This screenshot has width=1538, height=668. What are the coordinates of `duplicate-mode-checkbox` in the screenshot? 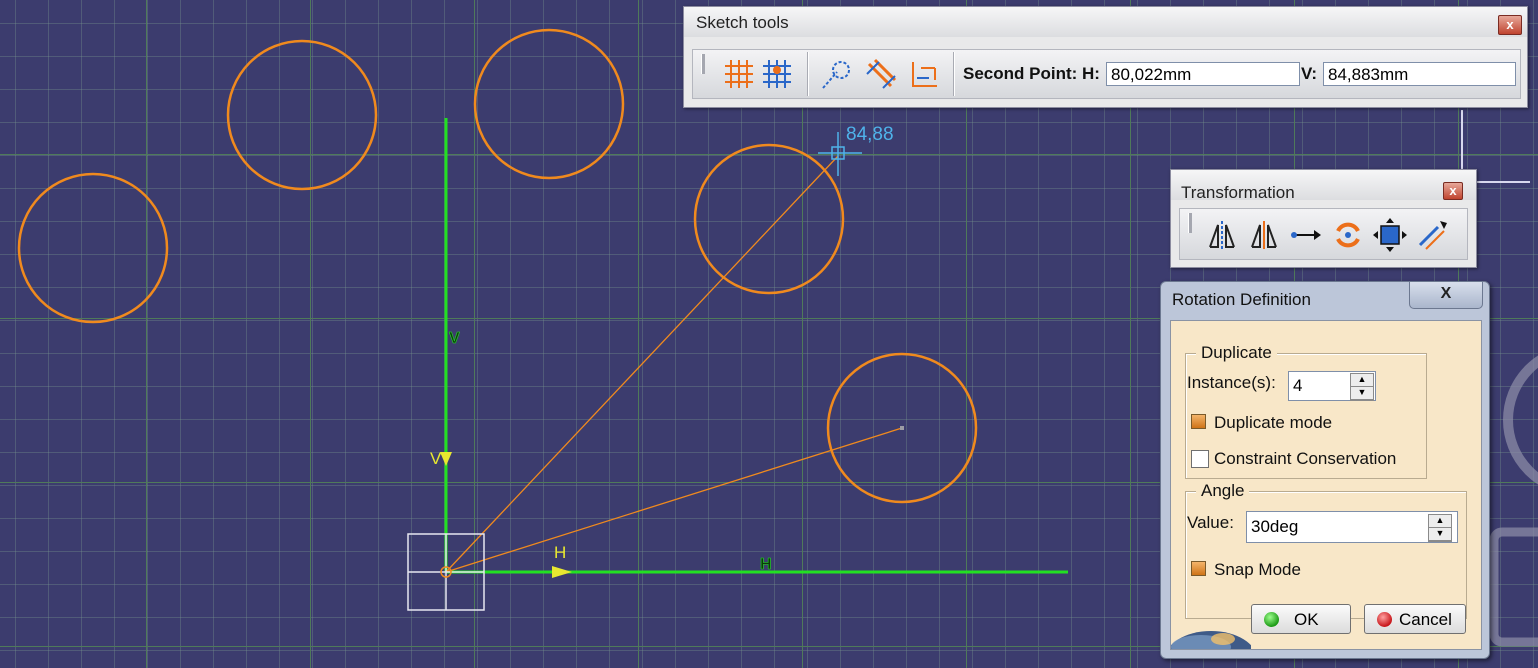 It's located at (1198, 421).